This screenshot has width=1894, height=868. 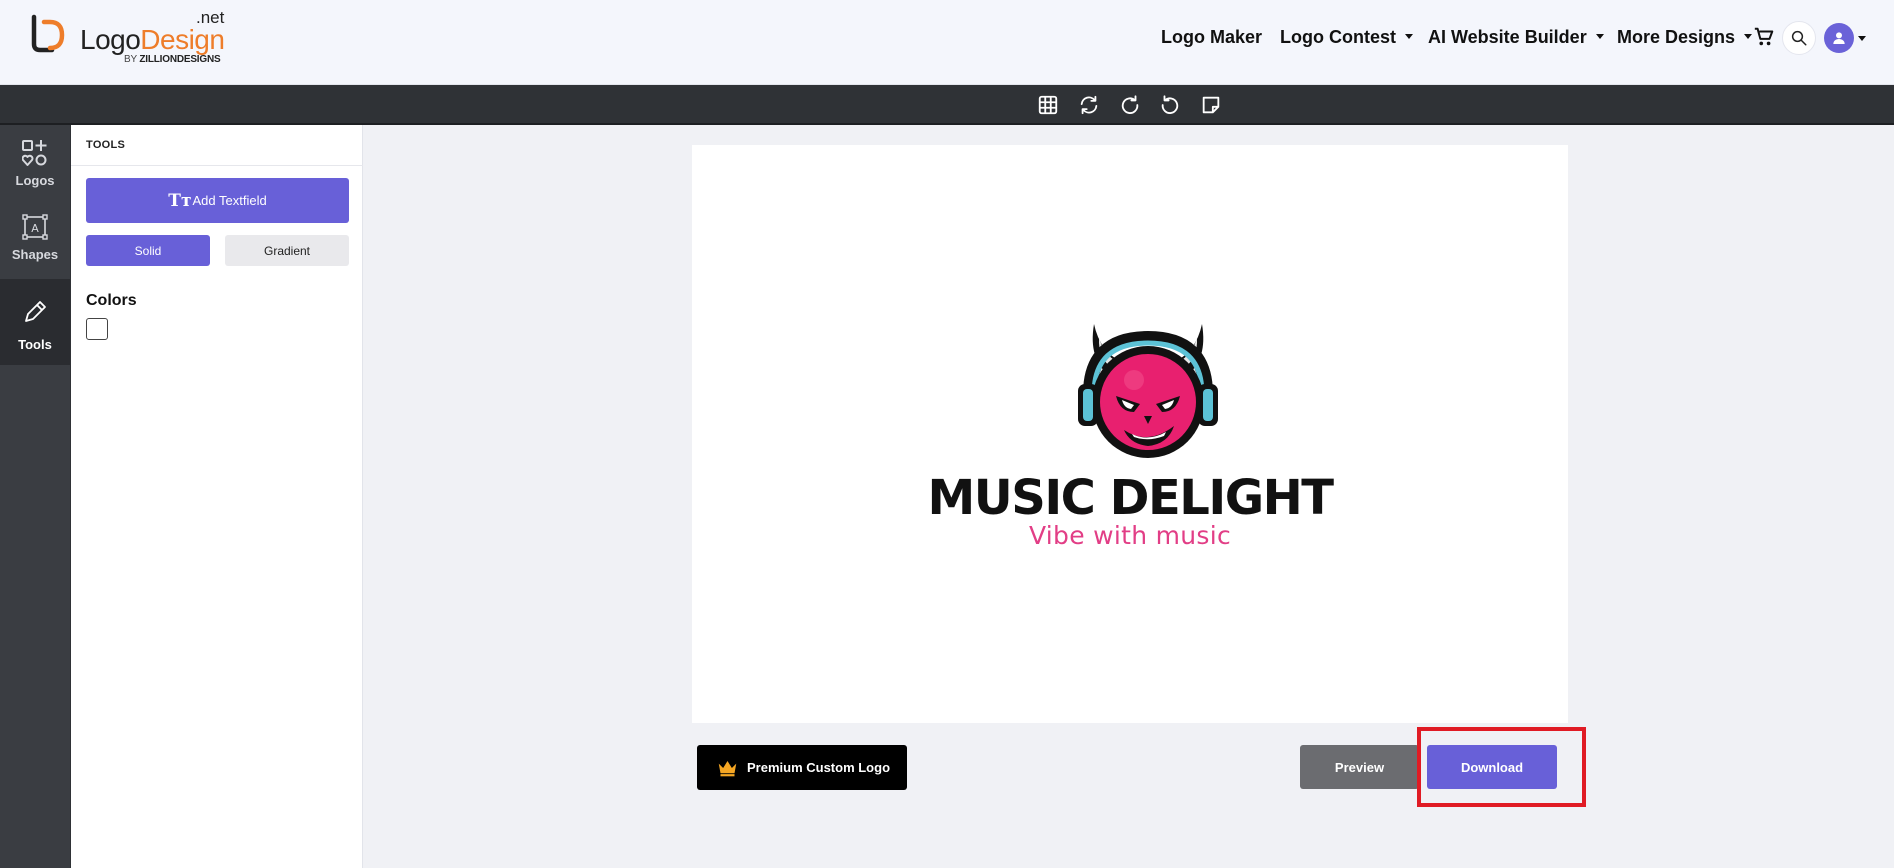 What do you see at coordinates (1048, 105) in the screenshot?
I see `grid-icon` at bounding box center [1048, 105].